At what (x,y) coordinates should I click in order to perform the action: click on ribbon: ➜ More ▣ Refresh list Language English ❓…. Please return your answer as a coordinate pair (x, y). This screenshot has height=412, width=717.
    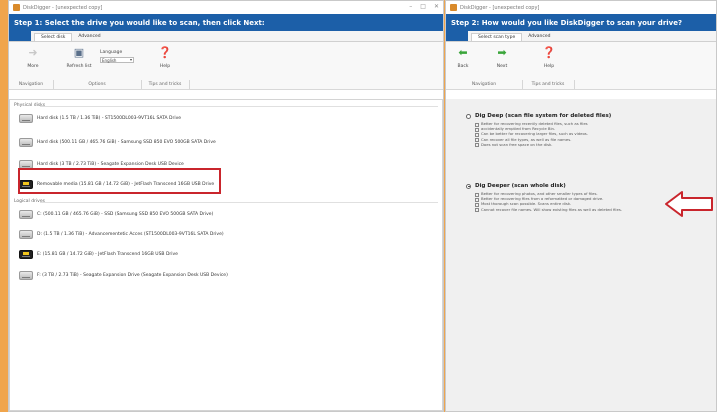
    Looking at the image, I should click on (226, 66).